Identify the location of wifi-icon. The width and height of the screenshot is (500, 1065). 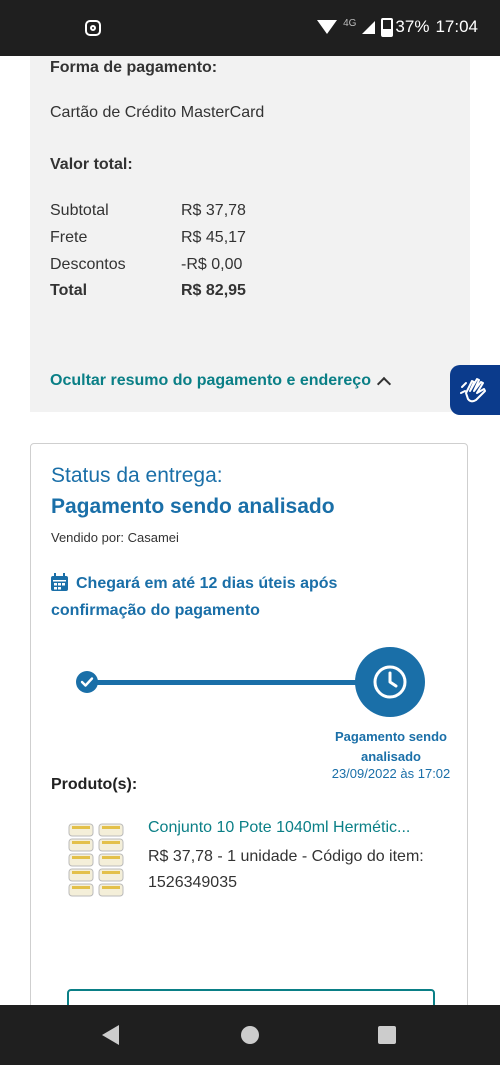
(327, 27).